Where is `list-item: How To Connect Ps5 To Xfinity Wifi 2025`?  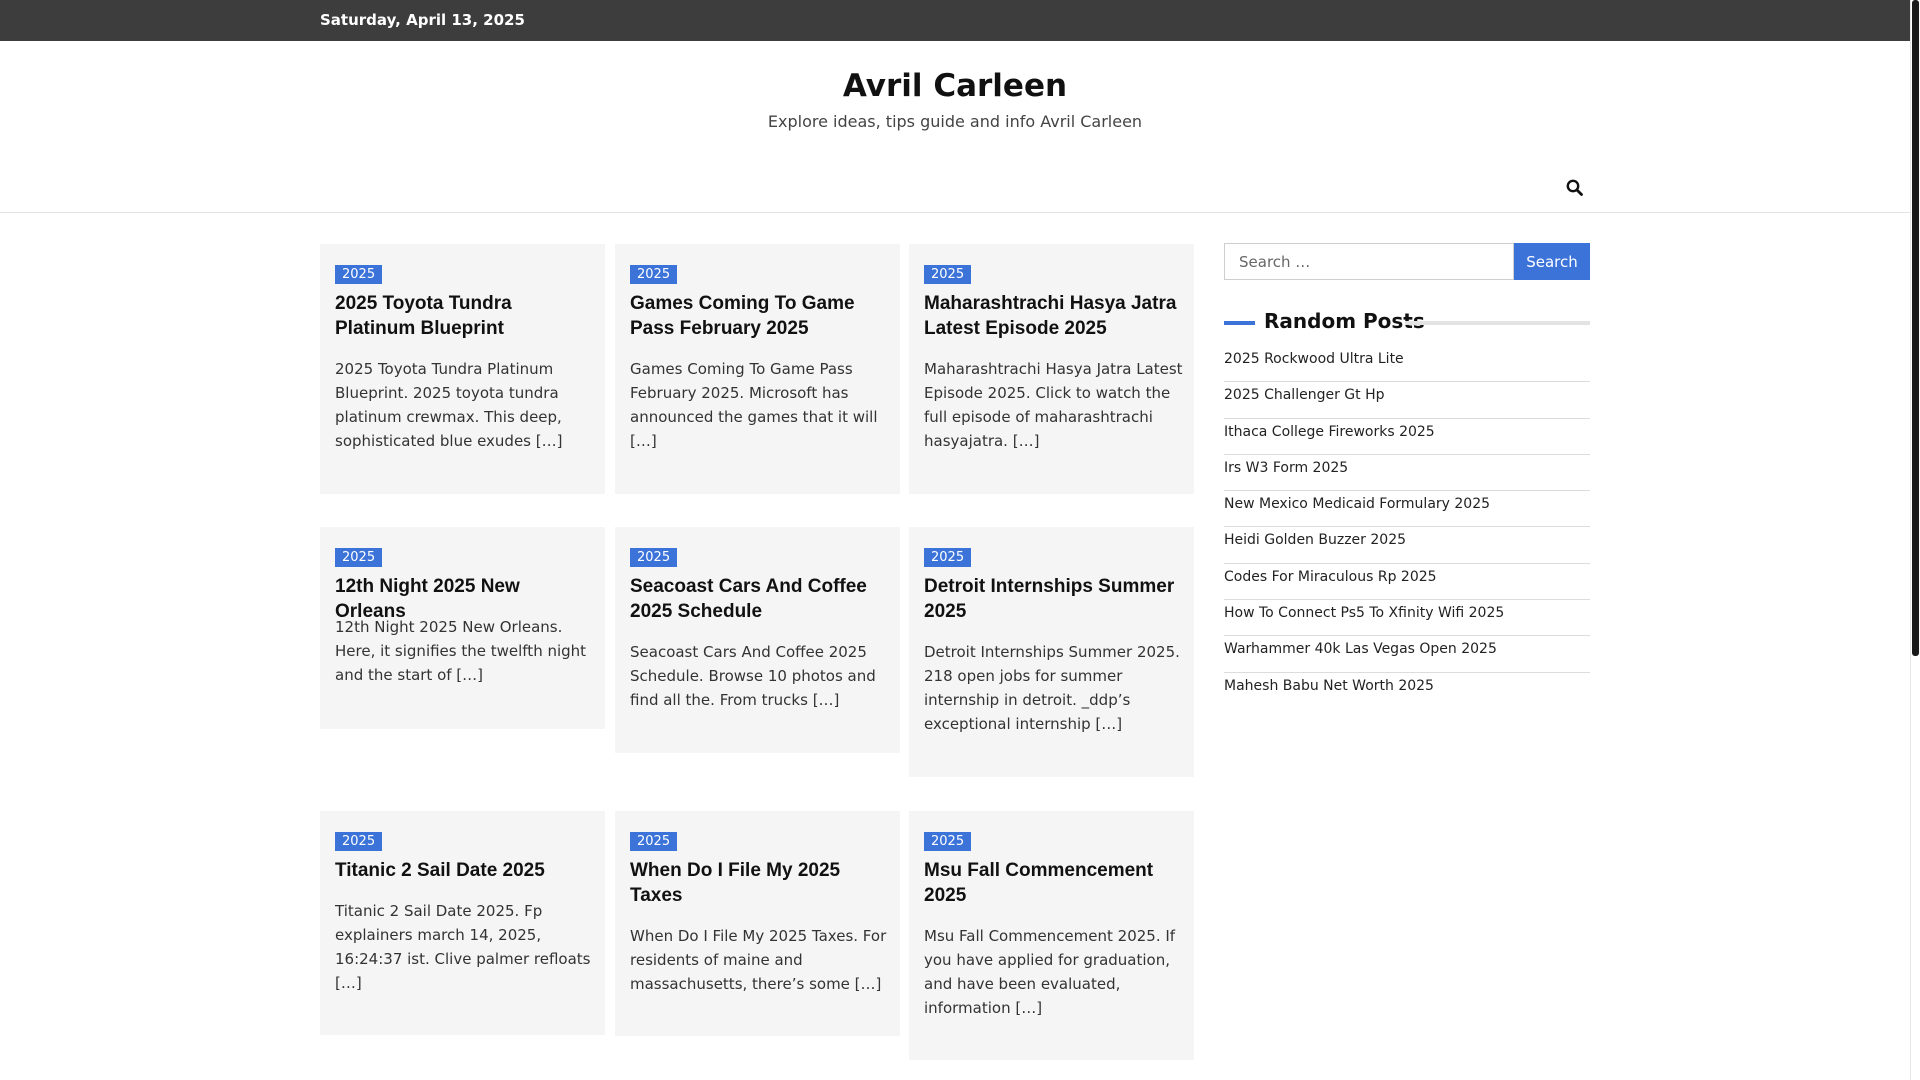
list-item: How To Connect Ps5 To Xfinity Wifi 2025 is located at coordinates (1407, 618).